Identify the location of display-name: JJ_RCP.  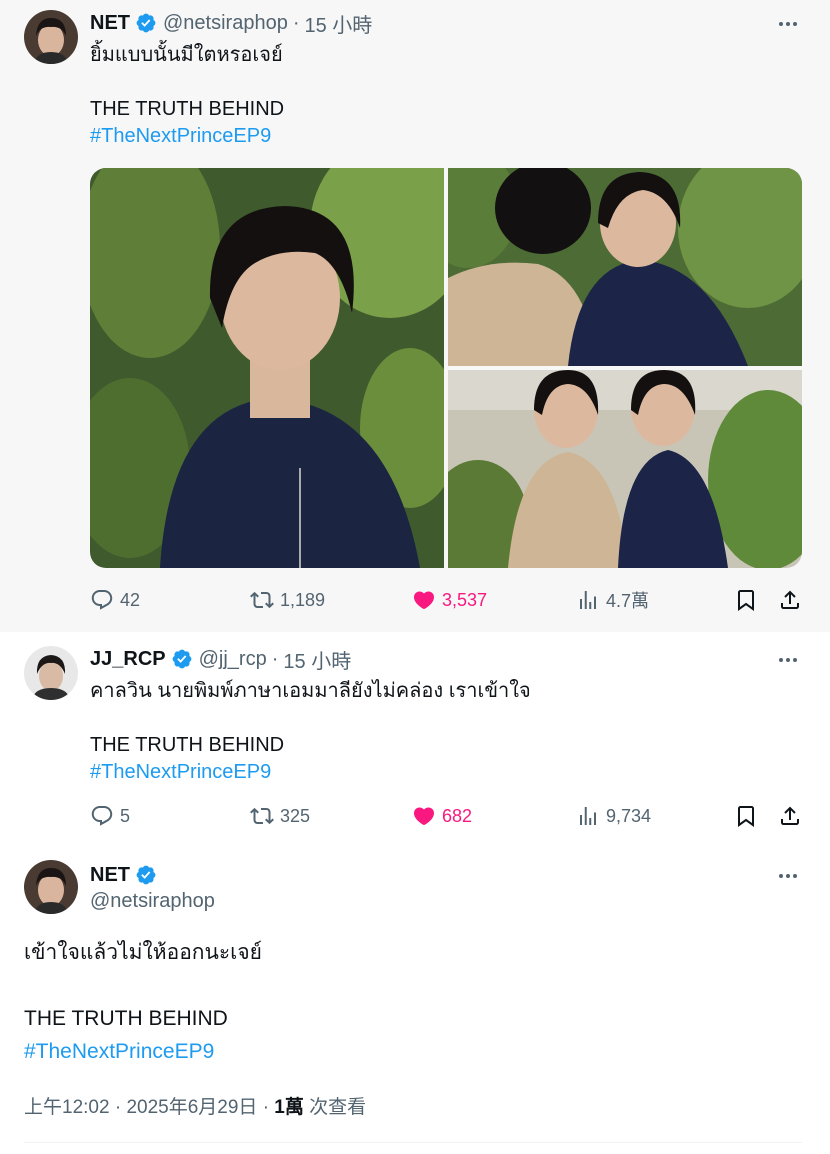
(128, 659).